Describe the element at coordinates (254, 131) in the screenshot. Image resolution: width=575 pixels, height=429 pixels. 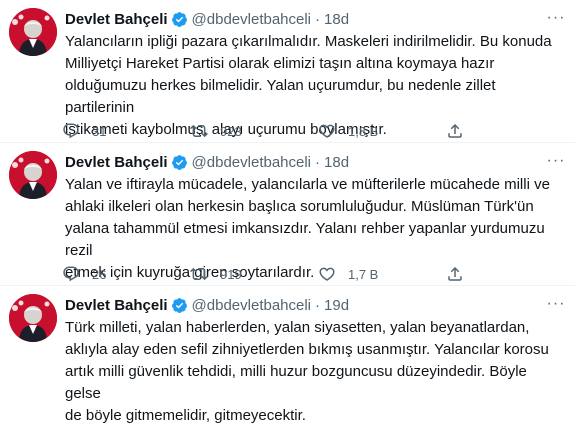
I see `retweet-button: 923` at that location.